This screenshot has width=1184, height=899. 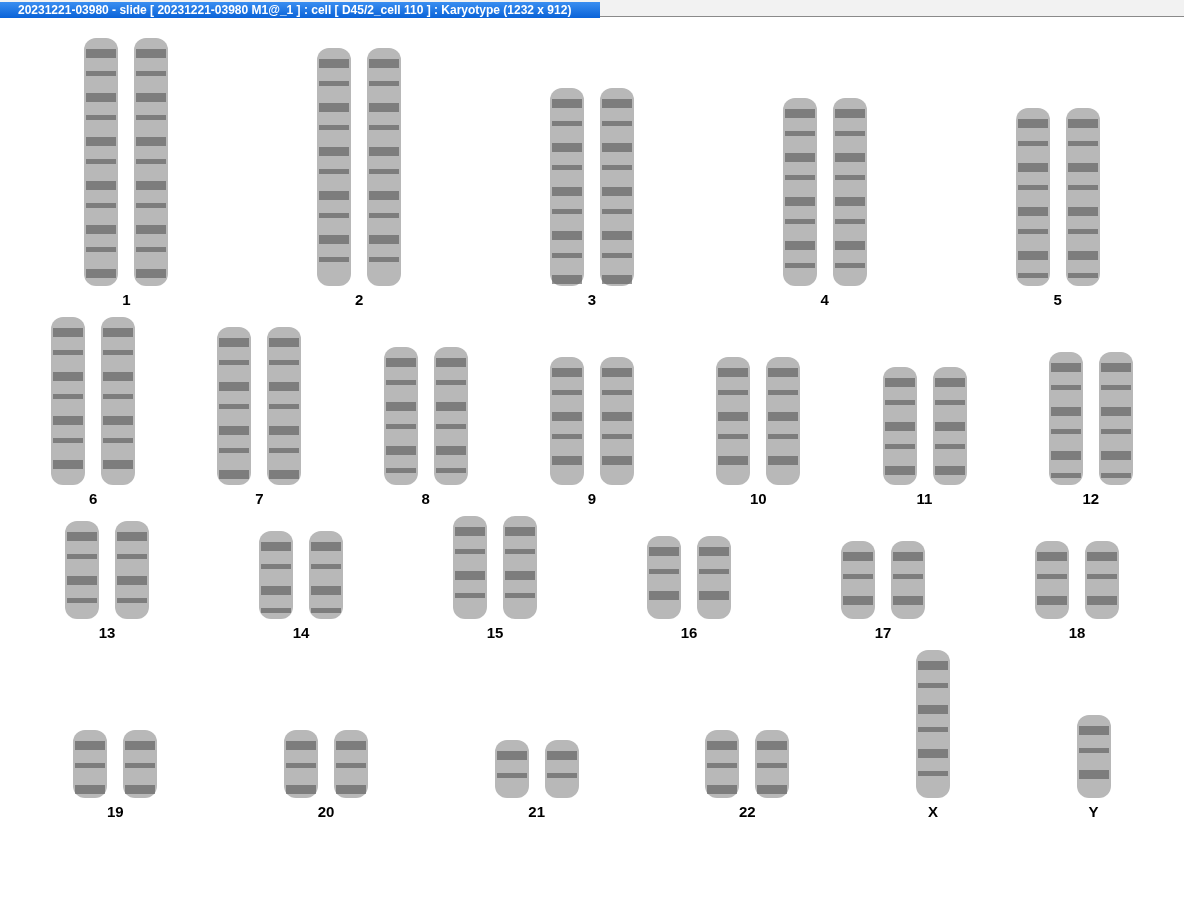 What do you see at coordinates (359, 299) in the screenshot?
I see `chromosome-label: 2` at bounding box center [359, 299].